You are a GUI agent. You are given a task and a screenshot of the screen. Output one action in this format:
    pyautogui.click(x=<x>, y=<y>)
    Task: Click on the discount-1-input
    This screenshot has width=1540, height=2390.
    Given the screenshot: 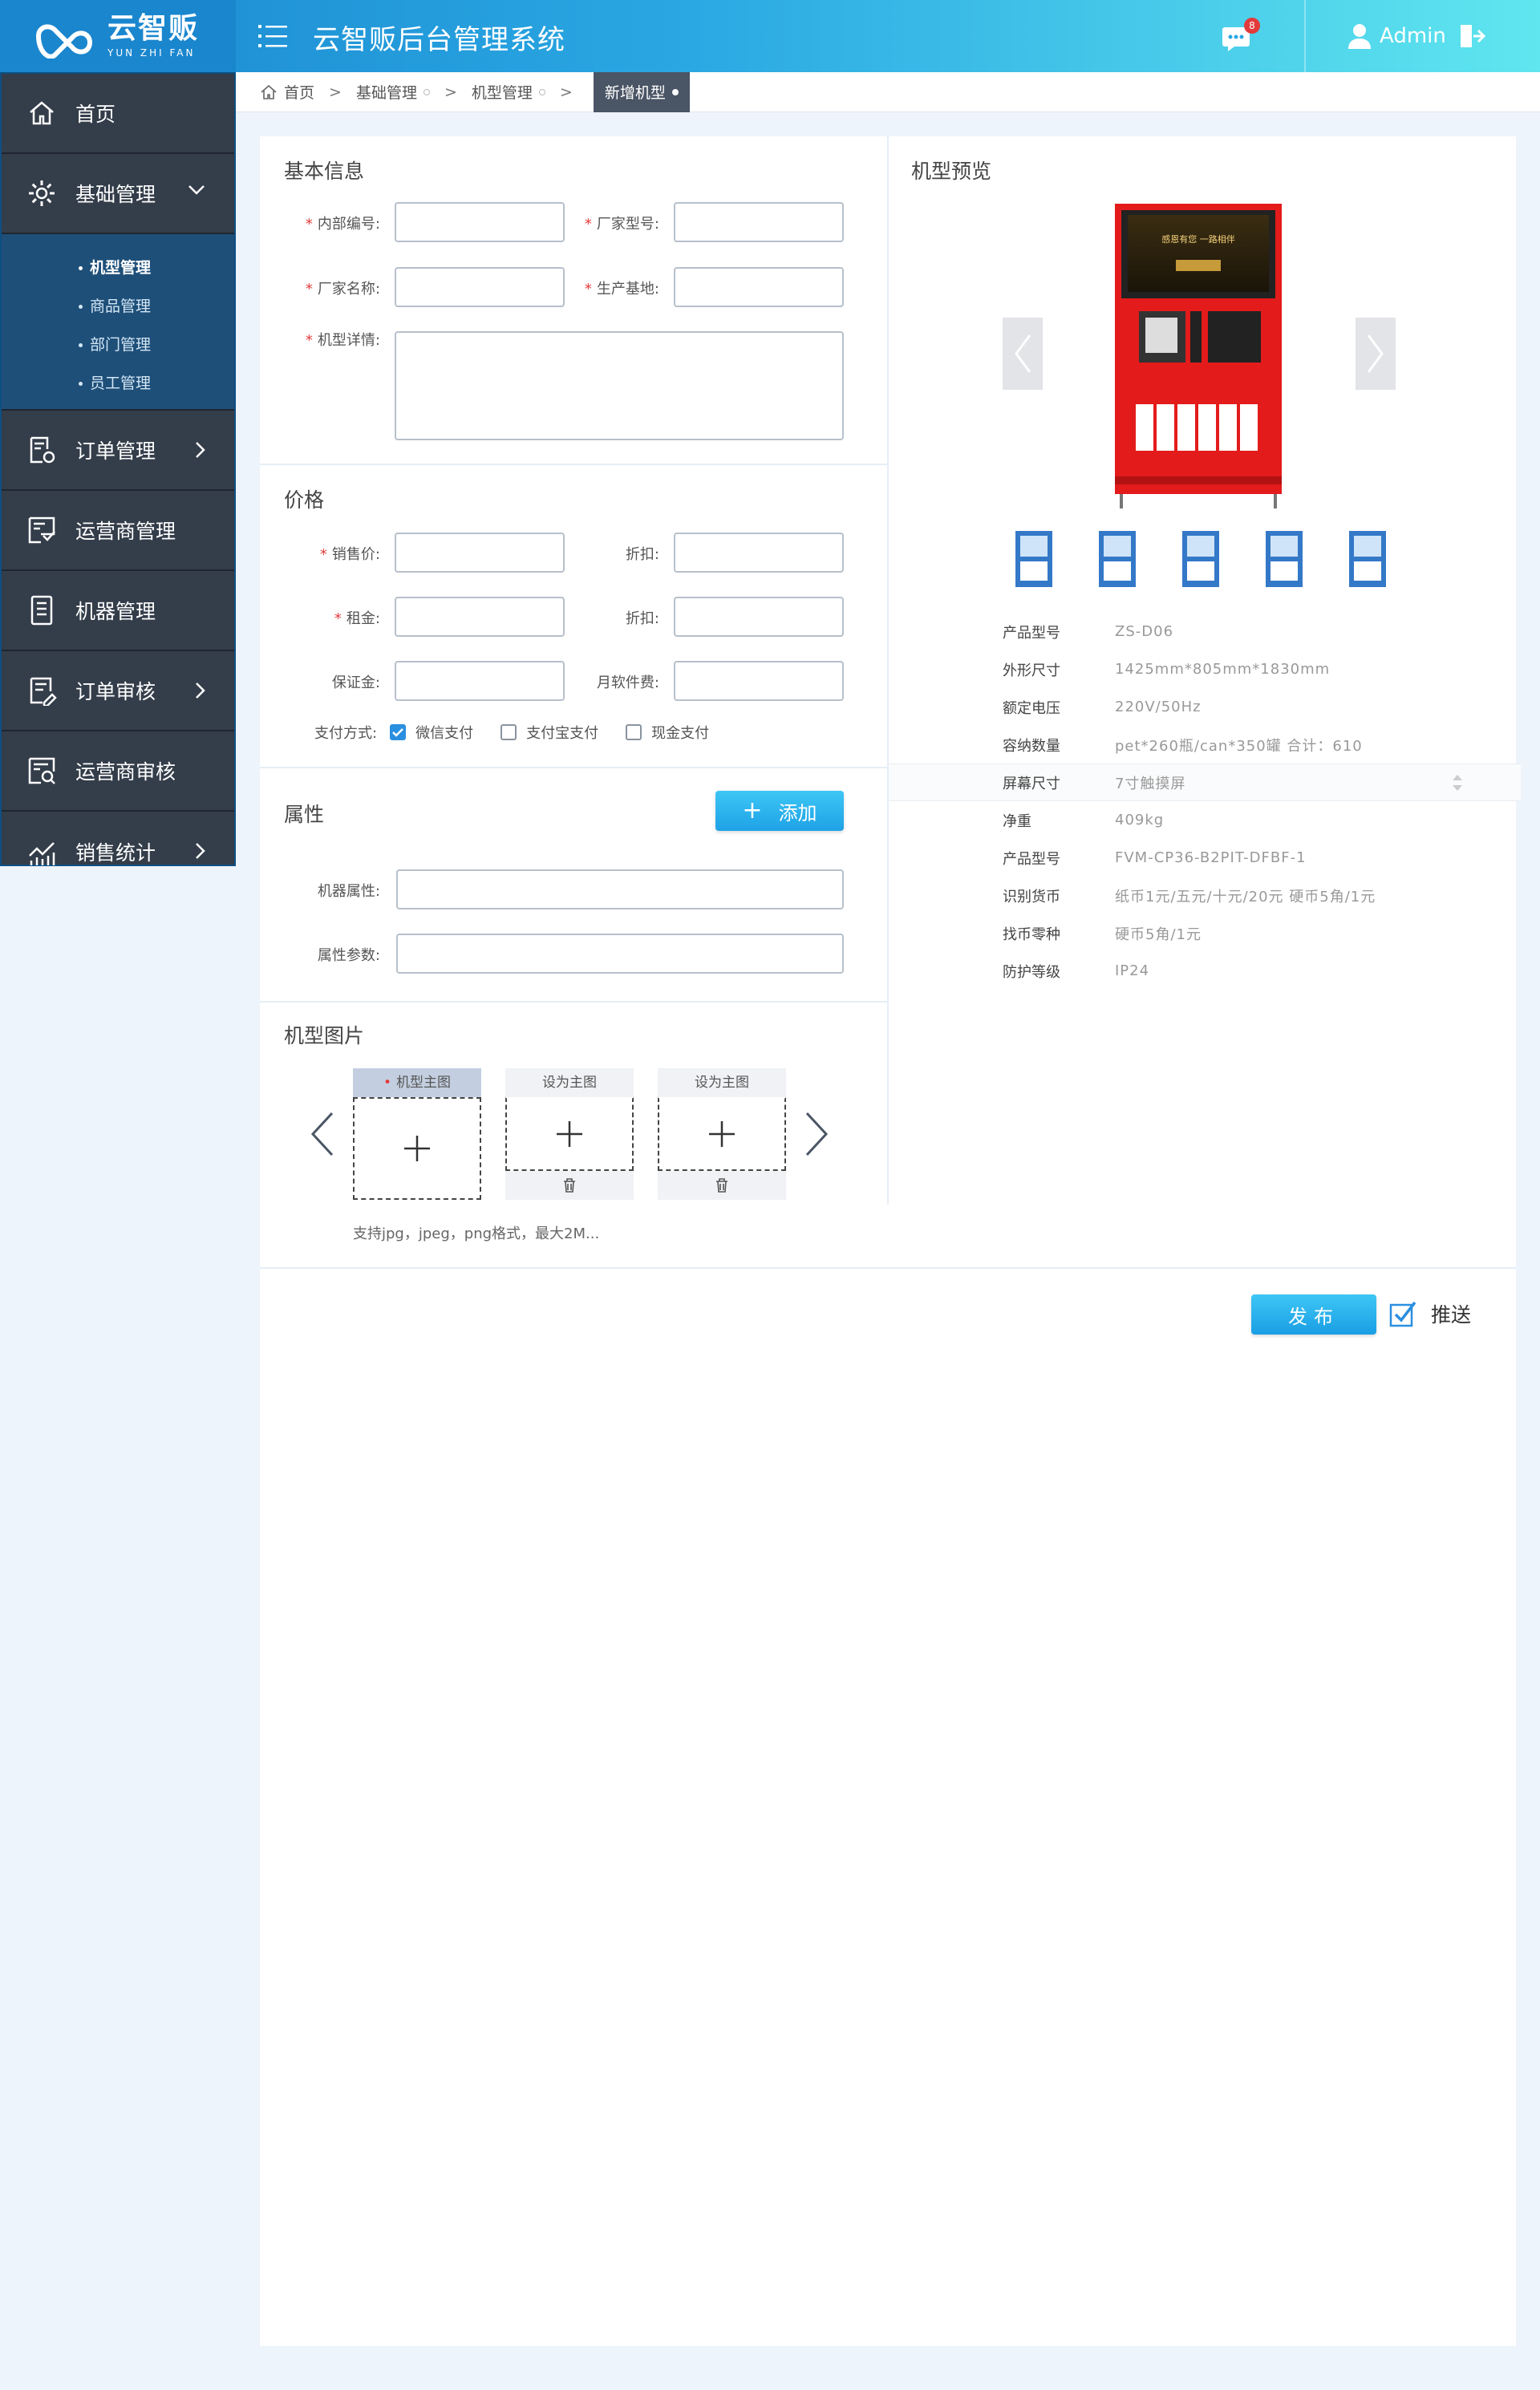 What is the action you would take?
    pyautogui.click(x=759, y=553)
    